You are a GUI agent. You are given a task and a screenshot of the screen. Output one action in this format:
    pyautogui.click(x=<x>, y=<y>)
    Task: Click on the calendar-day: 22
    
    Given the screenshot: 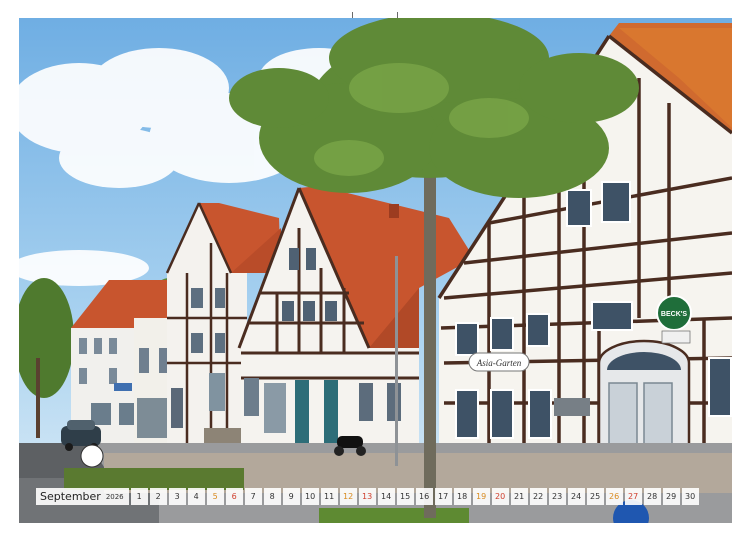 What is the action you would take?
    pyautogui.click(x=538, y=496)
    